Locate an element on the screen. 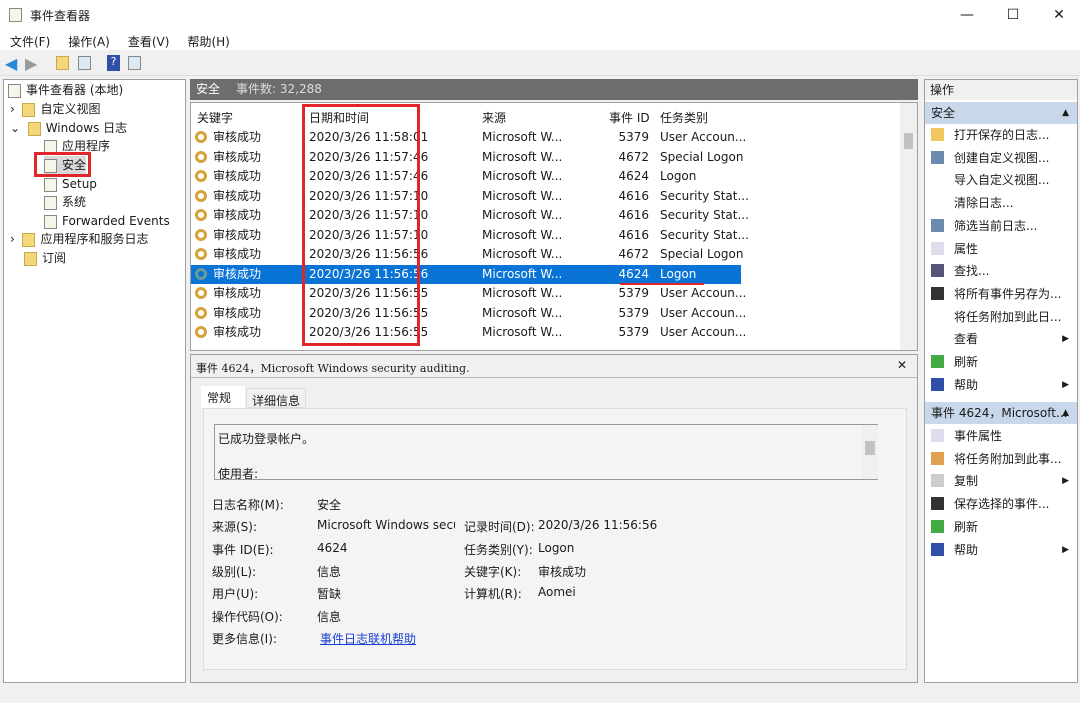 This screenshot has width=1080, height=703. help-icon: ? is located at coordinates (113, 63).